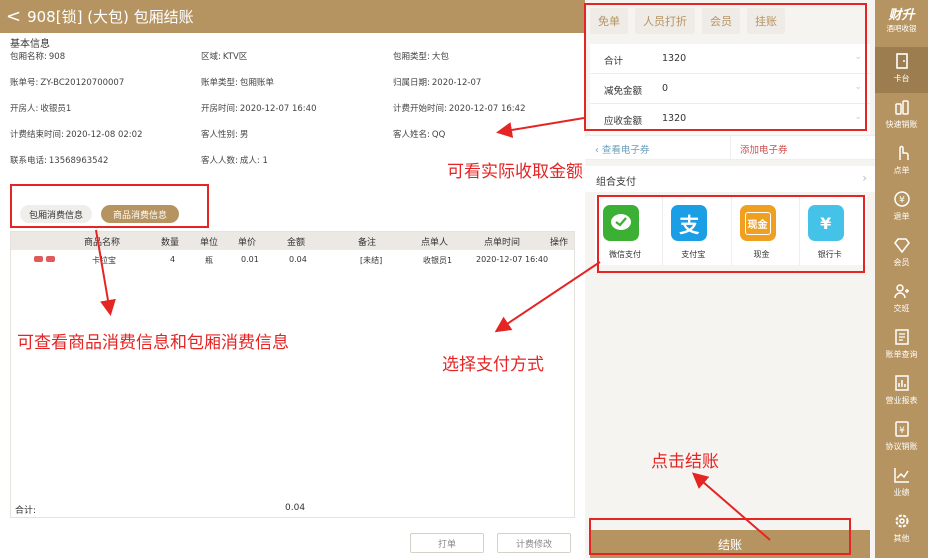  What do you see at coordinates (901, 208) in the screenshot?
I see `sidebar-item-return: ¥ 退单` at bounding box center [901, 208].